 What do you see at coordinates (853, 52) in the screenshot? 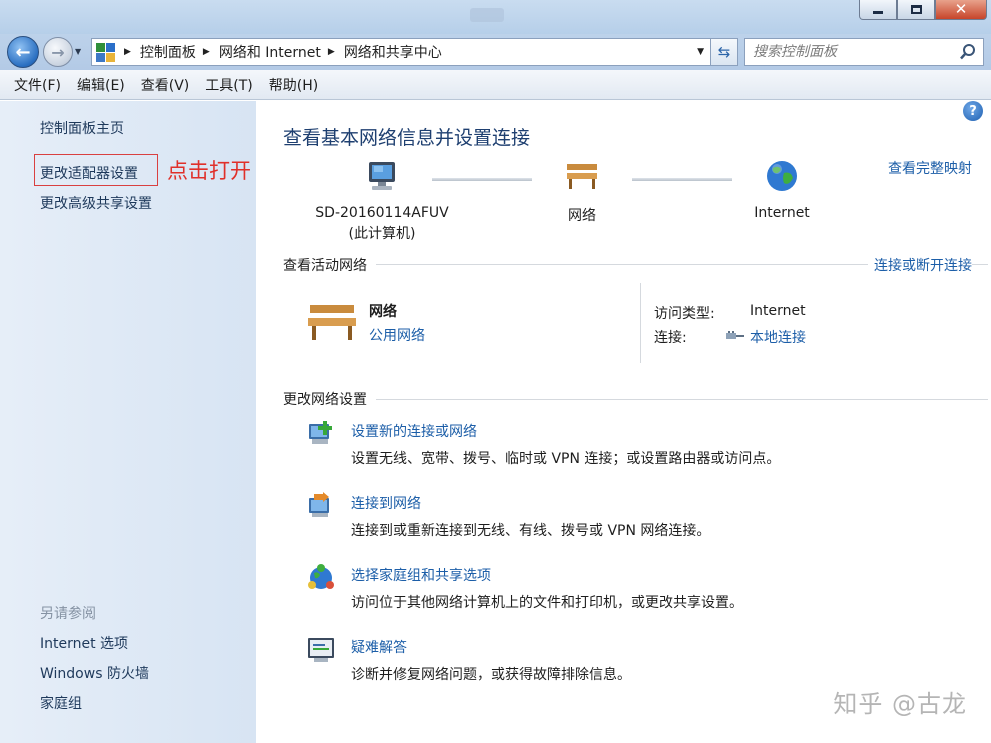
I see `search-input` at bounding box center [853, 52].